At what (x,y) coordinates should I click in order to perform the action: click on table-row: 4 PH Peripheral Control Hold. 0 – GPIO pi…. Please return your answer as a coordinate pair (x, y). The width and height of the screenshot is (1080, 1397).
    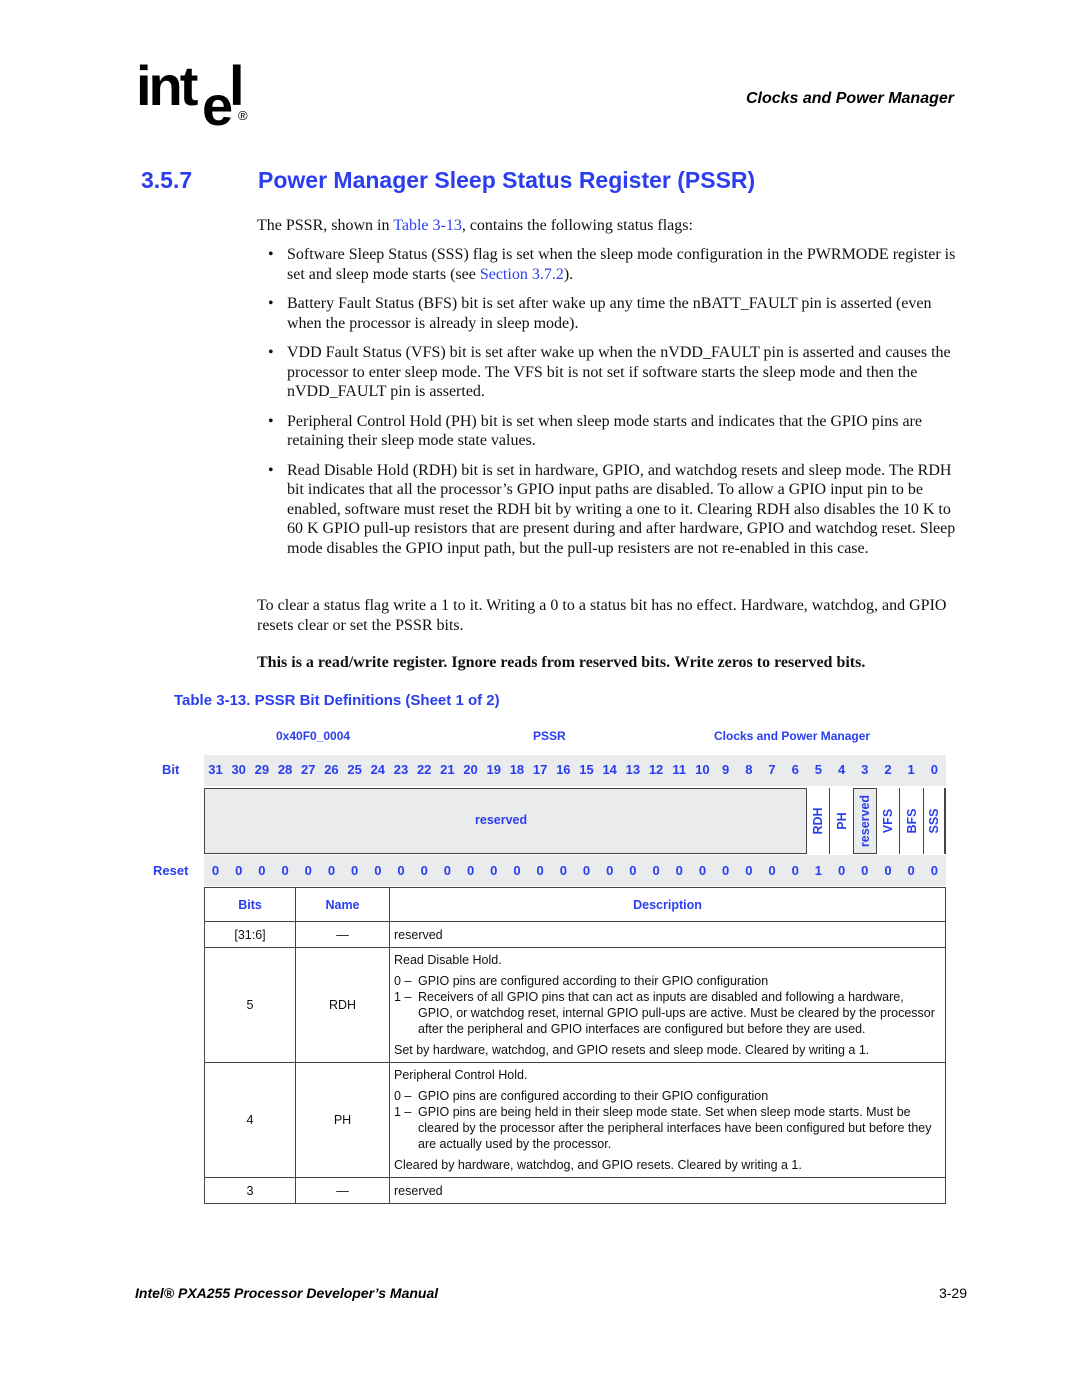
    Looking at the image, I should click on (575, 1120).